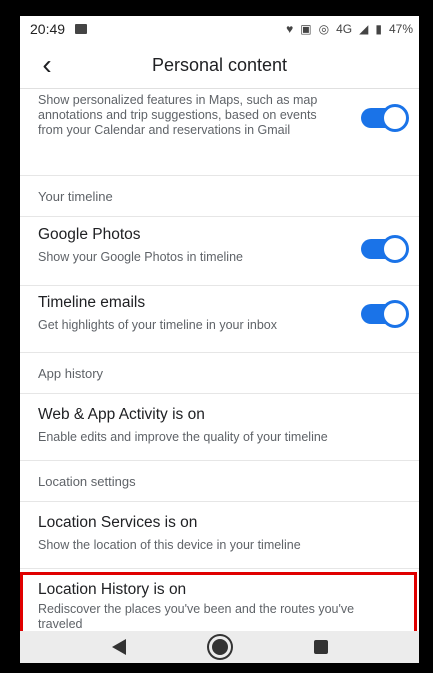 The height and width of the screenshot is (673, 433). I want to click on nav-home-icon, so click(219, 647).